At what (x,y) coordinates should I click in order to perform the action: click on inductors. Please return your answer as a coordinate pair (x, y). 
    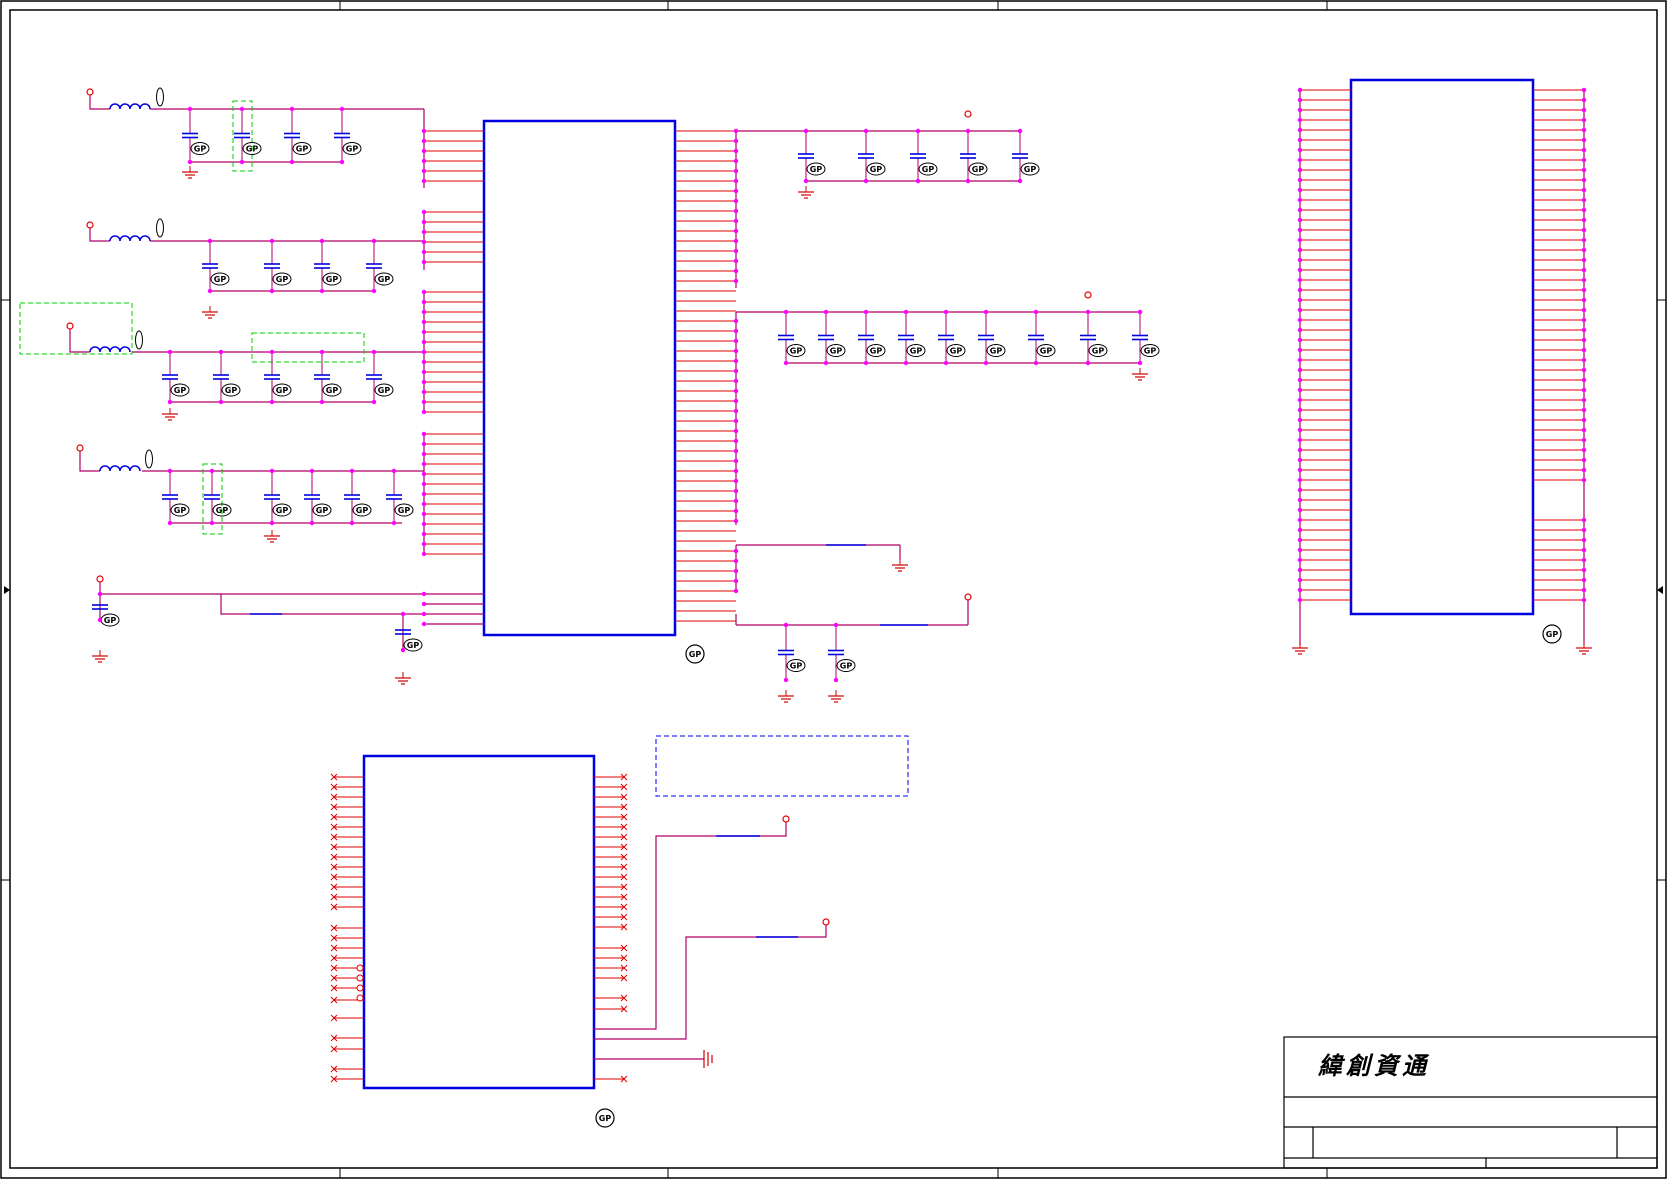
    Looking at the image, I should click on (120, 287).